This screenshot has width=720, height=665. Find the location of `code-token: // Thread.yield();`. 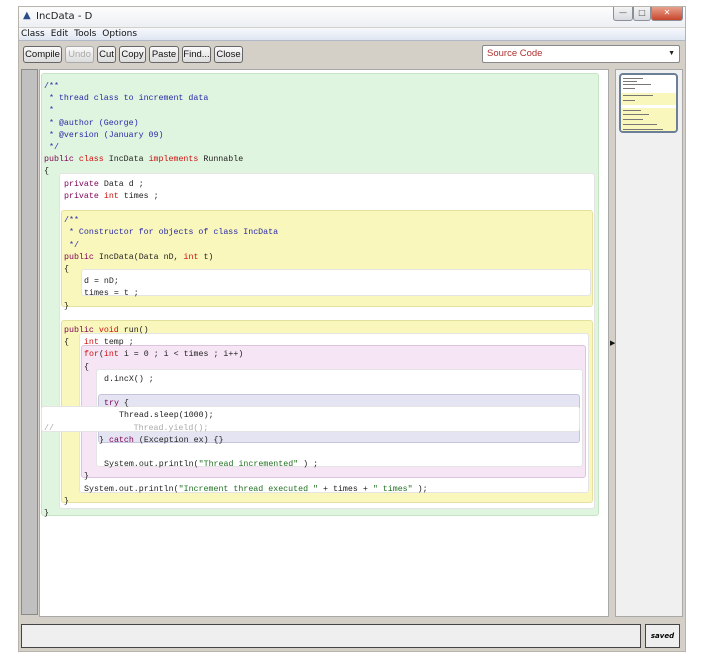

code-token: // Thread.yield(); is located at coordinates (126, 428).